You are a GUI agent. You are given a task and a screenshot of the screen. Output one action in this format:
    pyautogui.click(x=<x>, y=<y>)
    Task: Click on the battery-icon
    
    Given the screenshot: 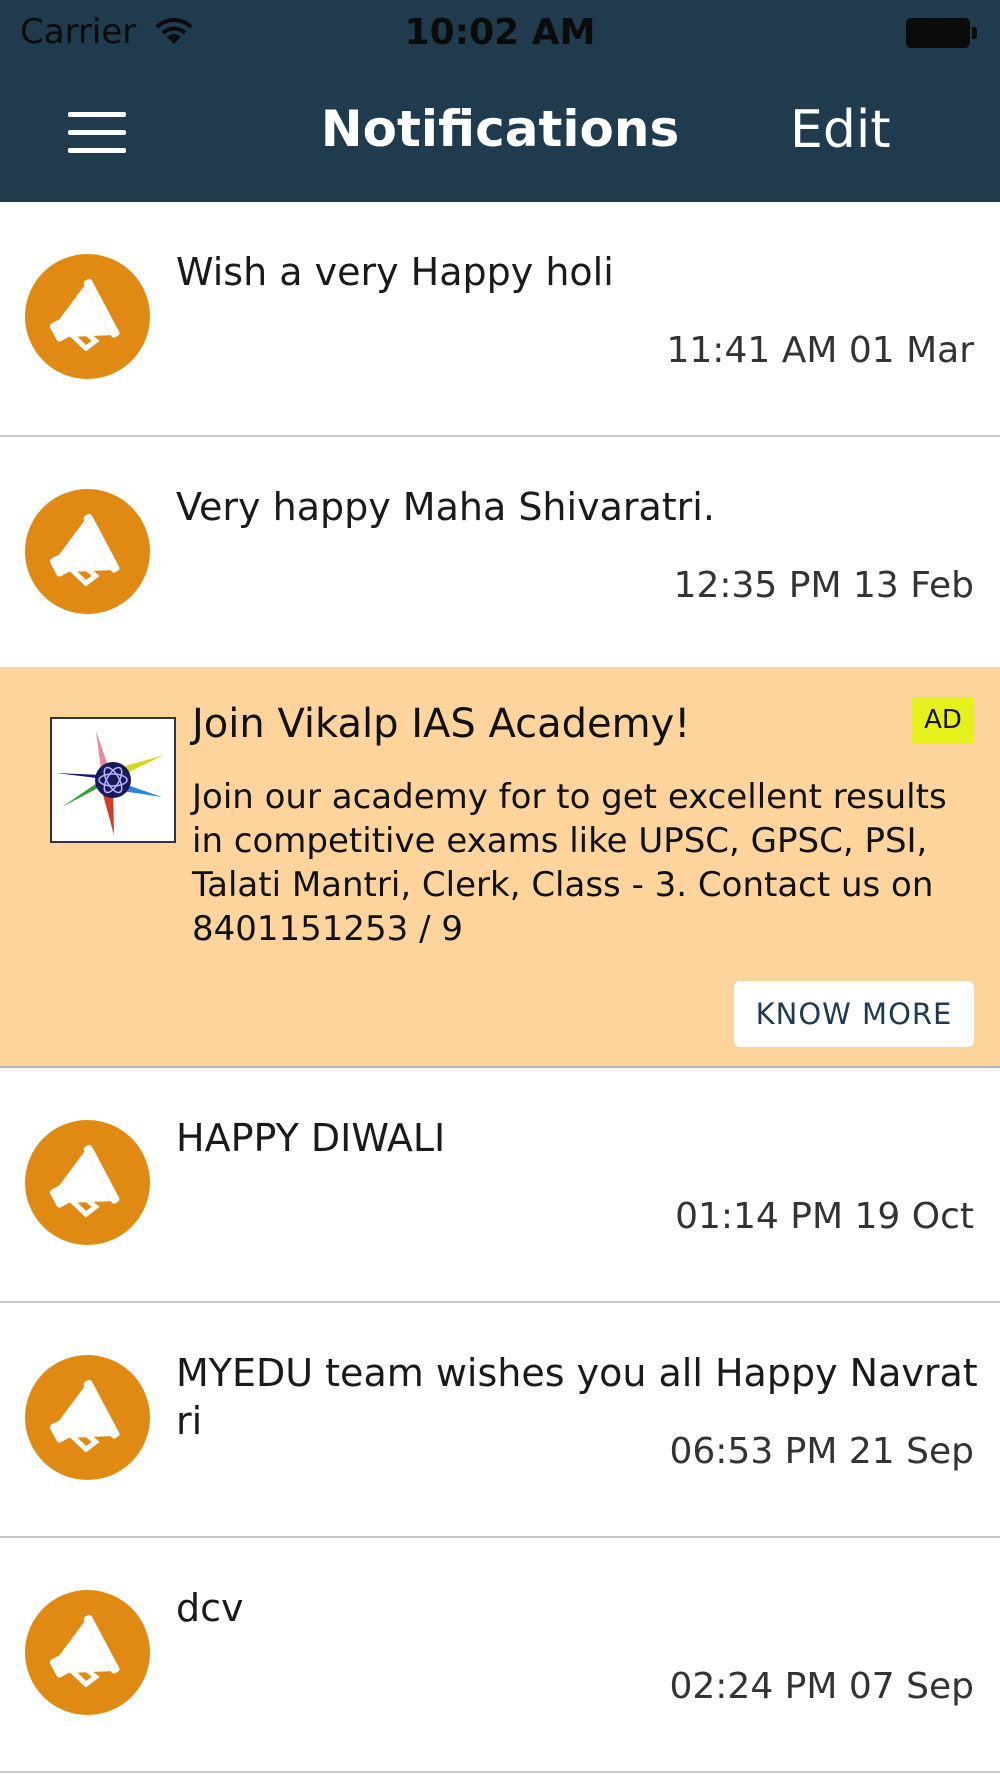 What is the action you would take?
    pyautogui.click(x=941, y=33)
    